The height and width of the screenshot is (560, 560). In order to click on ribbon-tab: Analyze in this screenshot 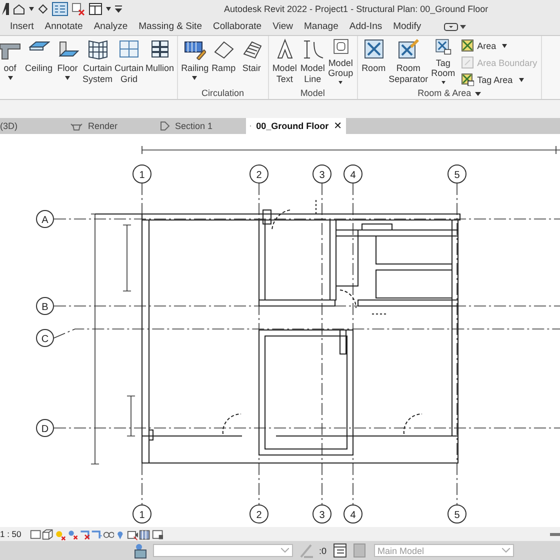, I will do `click(111, 26)`.